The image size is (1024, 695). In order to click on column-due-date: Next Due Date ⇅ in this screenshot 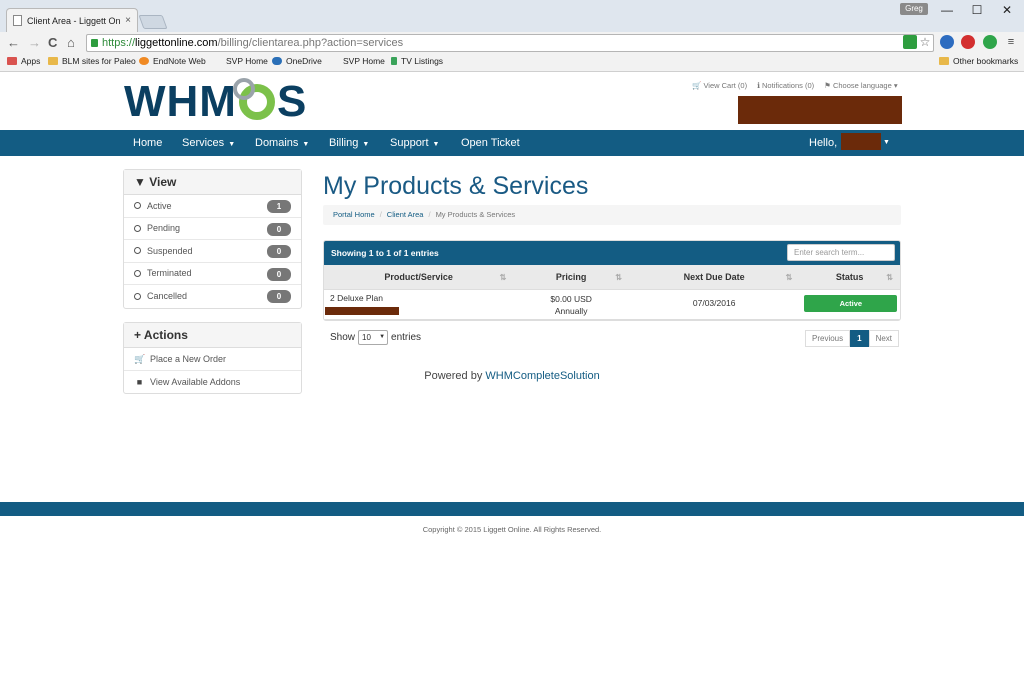, I will do `click(714, 277)`.